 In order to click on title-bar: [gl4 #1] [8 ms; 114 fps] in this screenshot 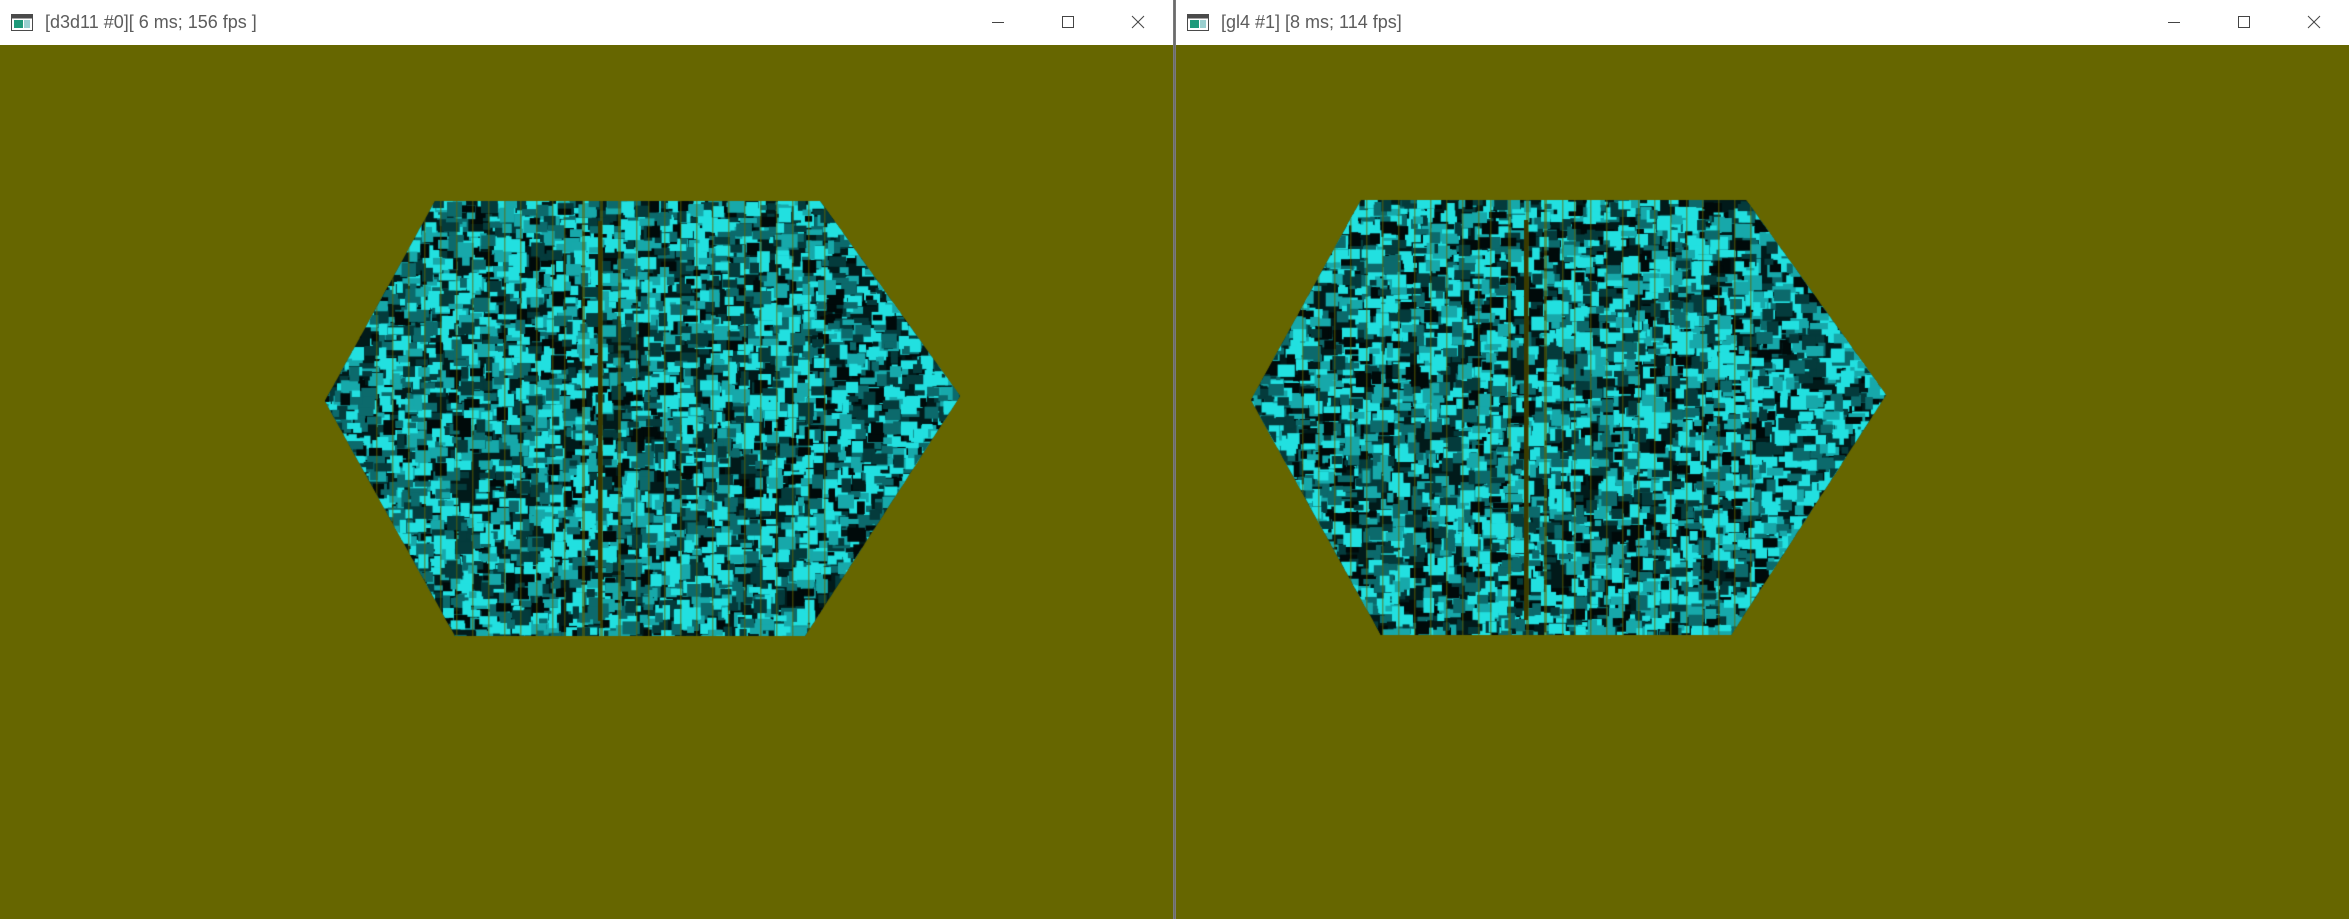, I will do `click(1762, 22)`.